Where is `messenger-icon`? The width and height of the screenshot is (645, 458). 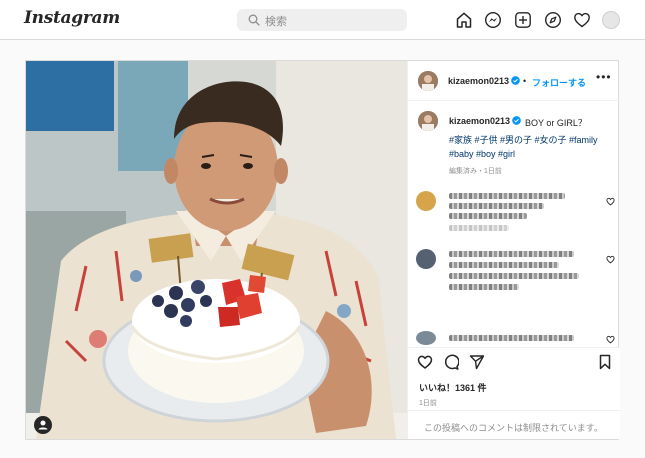 messenger-icon is located at coordinates (493, 20).